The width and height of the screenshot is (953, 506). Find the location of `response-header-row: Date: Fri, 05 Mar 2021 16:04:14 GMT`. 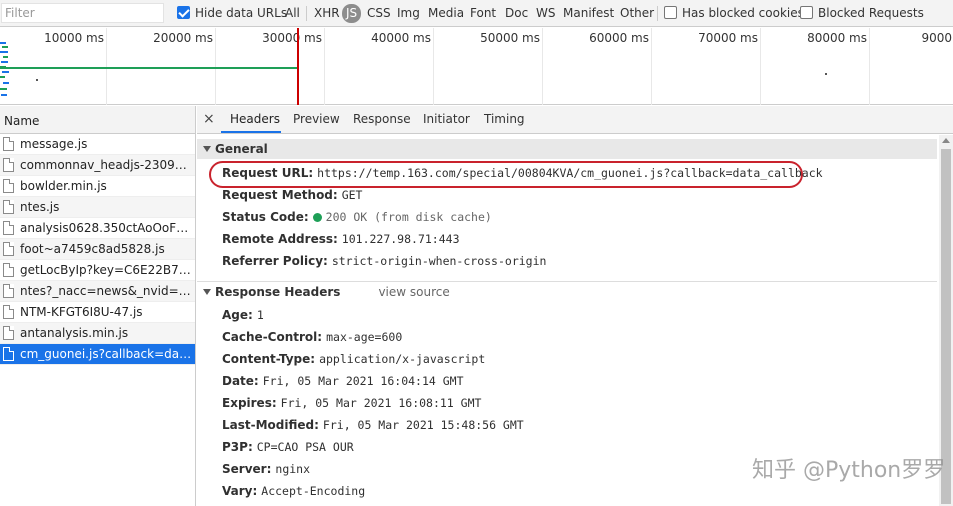

response-header-row: Date: Fri, 05 Mar 2021 16:04:14 GMT is located at coordinates (343, 381).